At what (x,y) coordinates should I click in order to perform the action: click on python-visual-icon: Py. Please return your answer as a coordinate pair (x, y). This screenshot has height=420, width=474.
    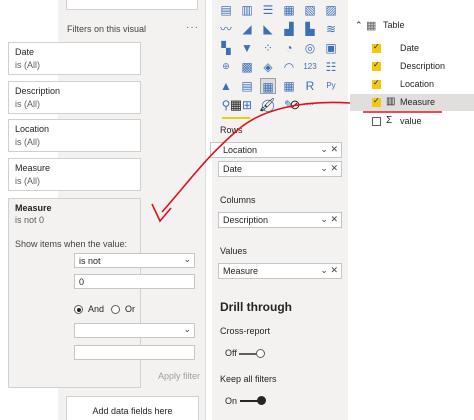
    Looking at the image, I should click on (331, 86).